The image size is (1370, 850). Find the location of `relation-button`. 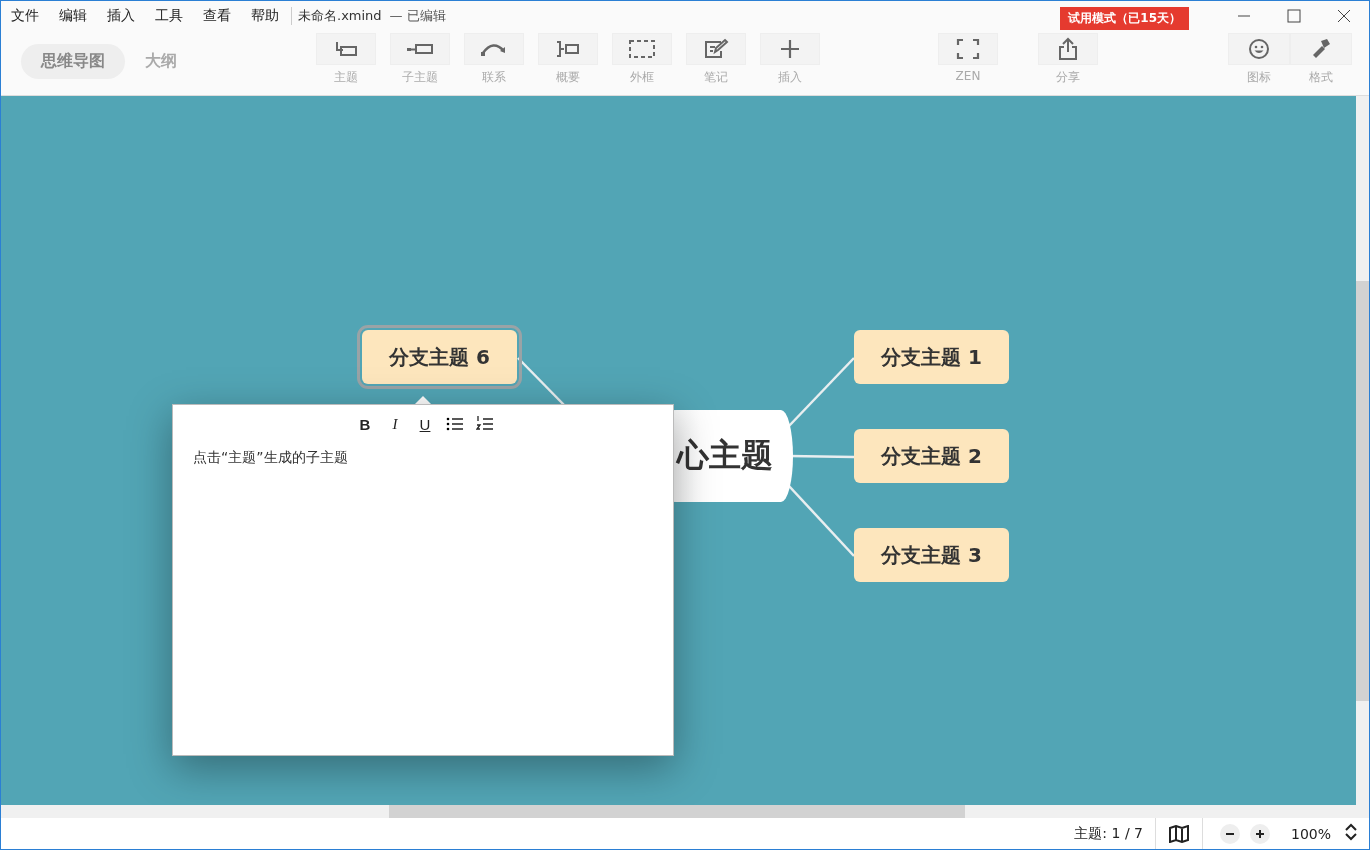

relation-button is located at coordinates (494, 49).